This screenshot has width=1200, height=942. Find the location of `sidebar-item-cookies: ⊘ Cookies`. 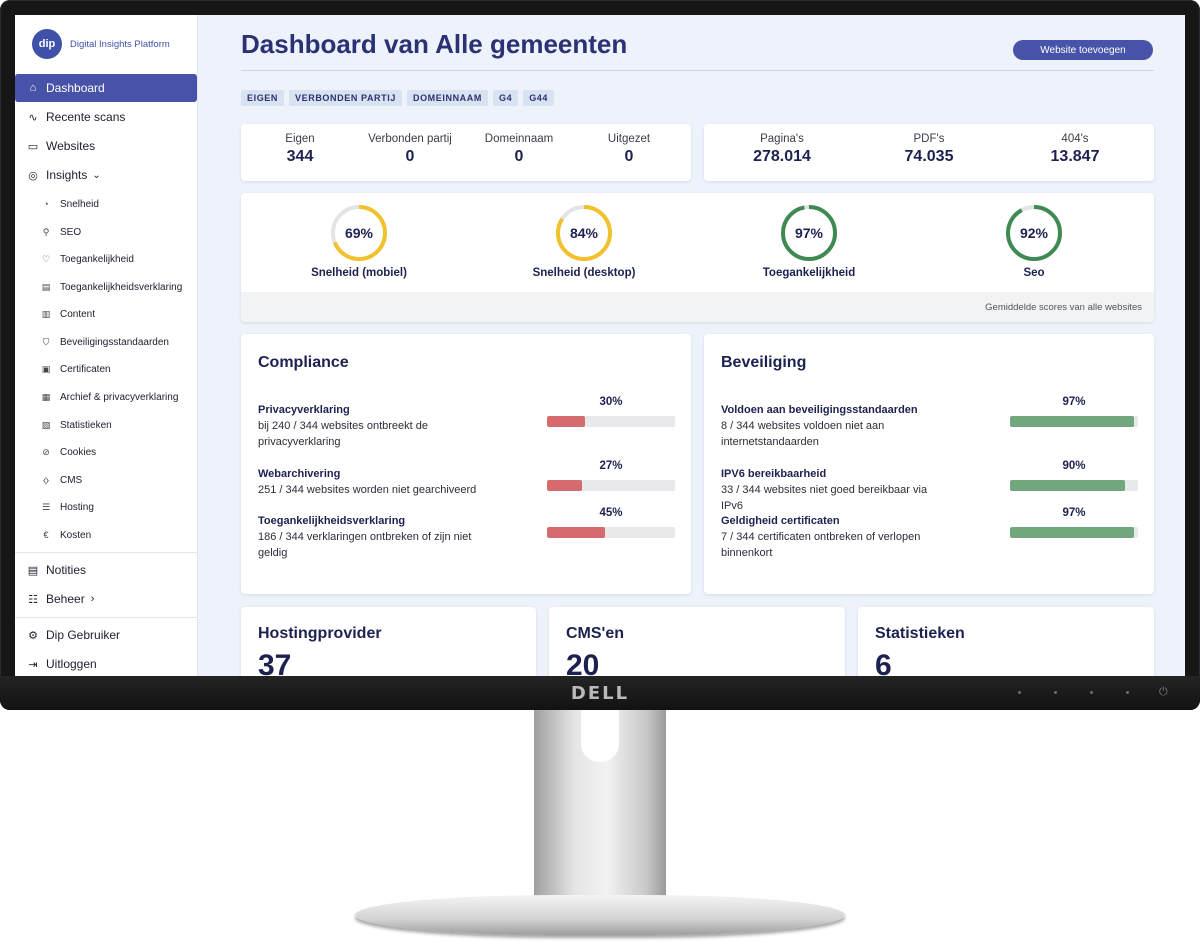

sidebar-item-cookies: ⊘ Cookies is located at coordinates (106, 452).